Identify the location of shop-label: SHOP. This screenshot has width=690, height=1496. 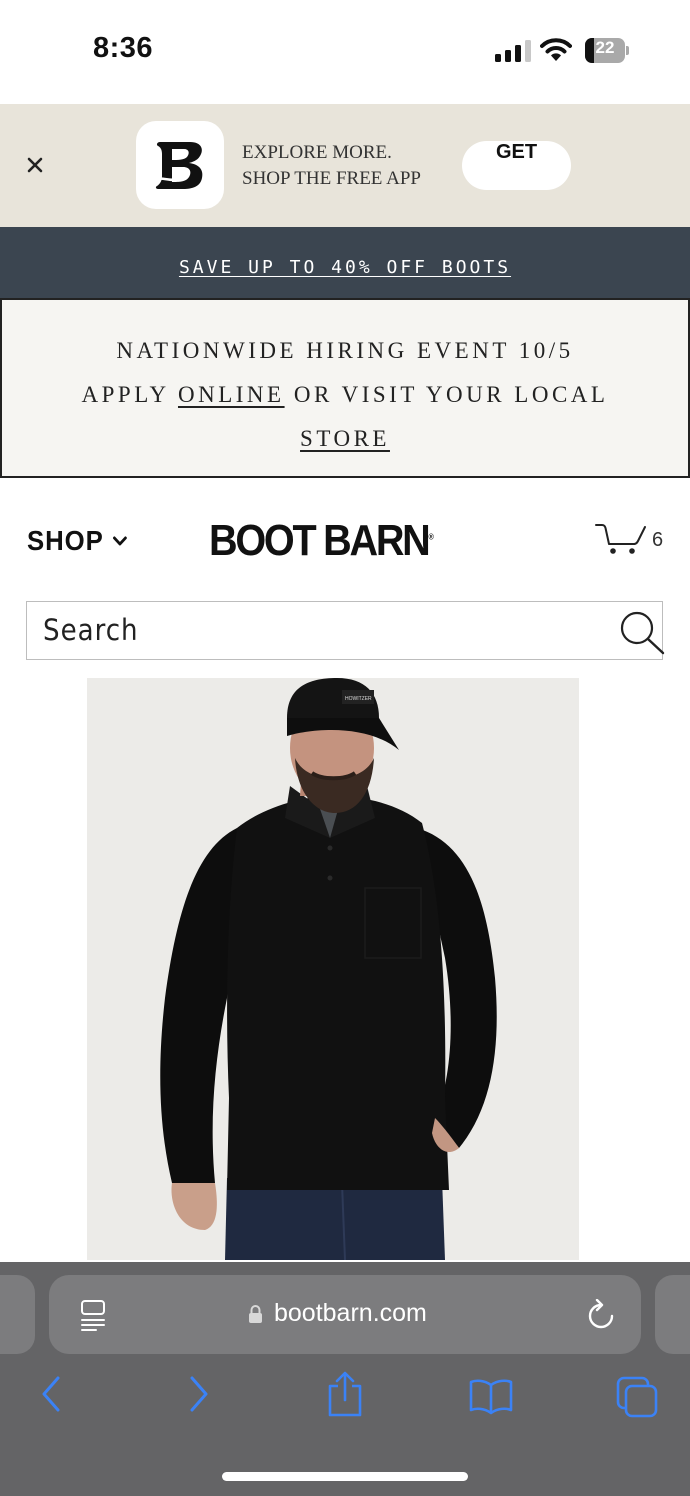
(65, 540).